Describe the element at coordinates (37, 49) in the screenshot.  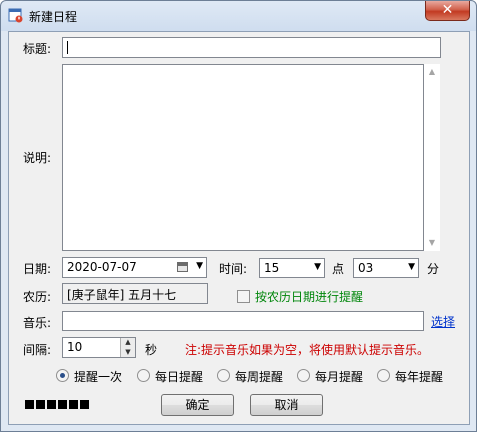
I see `title-label: 标题:` at that location.